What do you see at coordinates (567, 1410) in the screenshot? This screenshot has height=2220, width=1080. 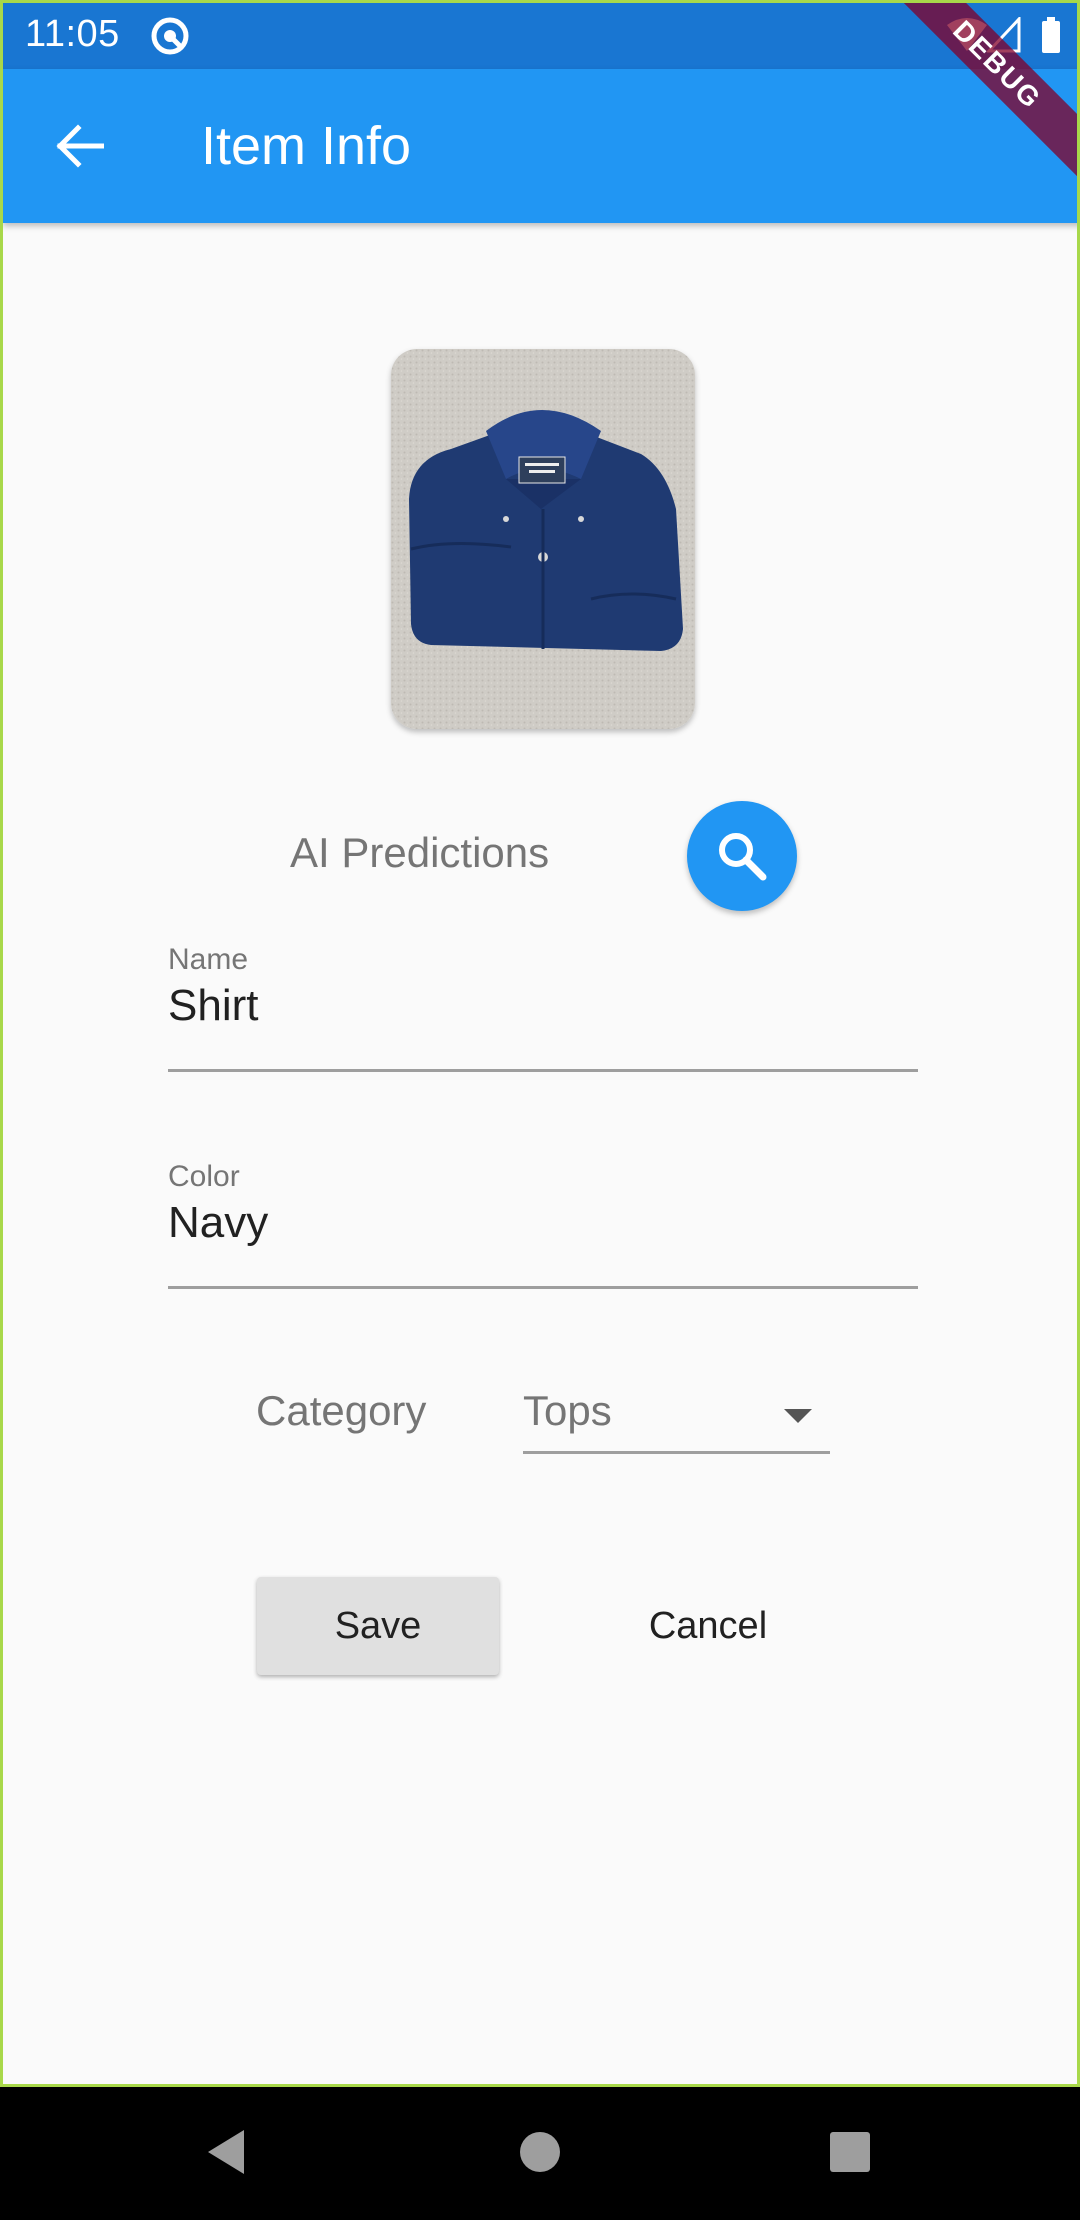 I see `category-selected-value: Tops` at bounding box center [567, 1410].